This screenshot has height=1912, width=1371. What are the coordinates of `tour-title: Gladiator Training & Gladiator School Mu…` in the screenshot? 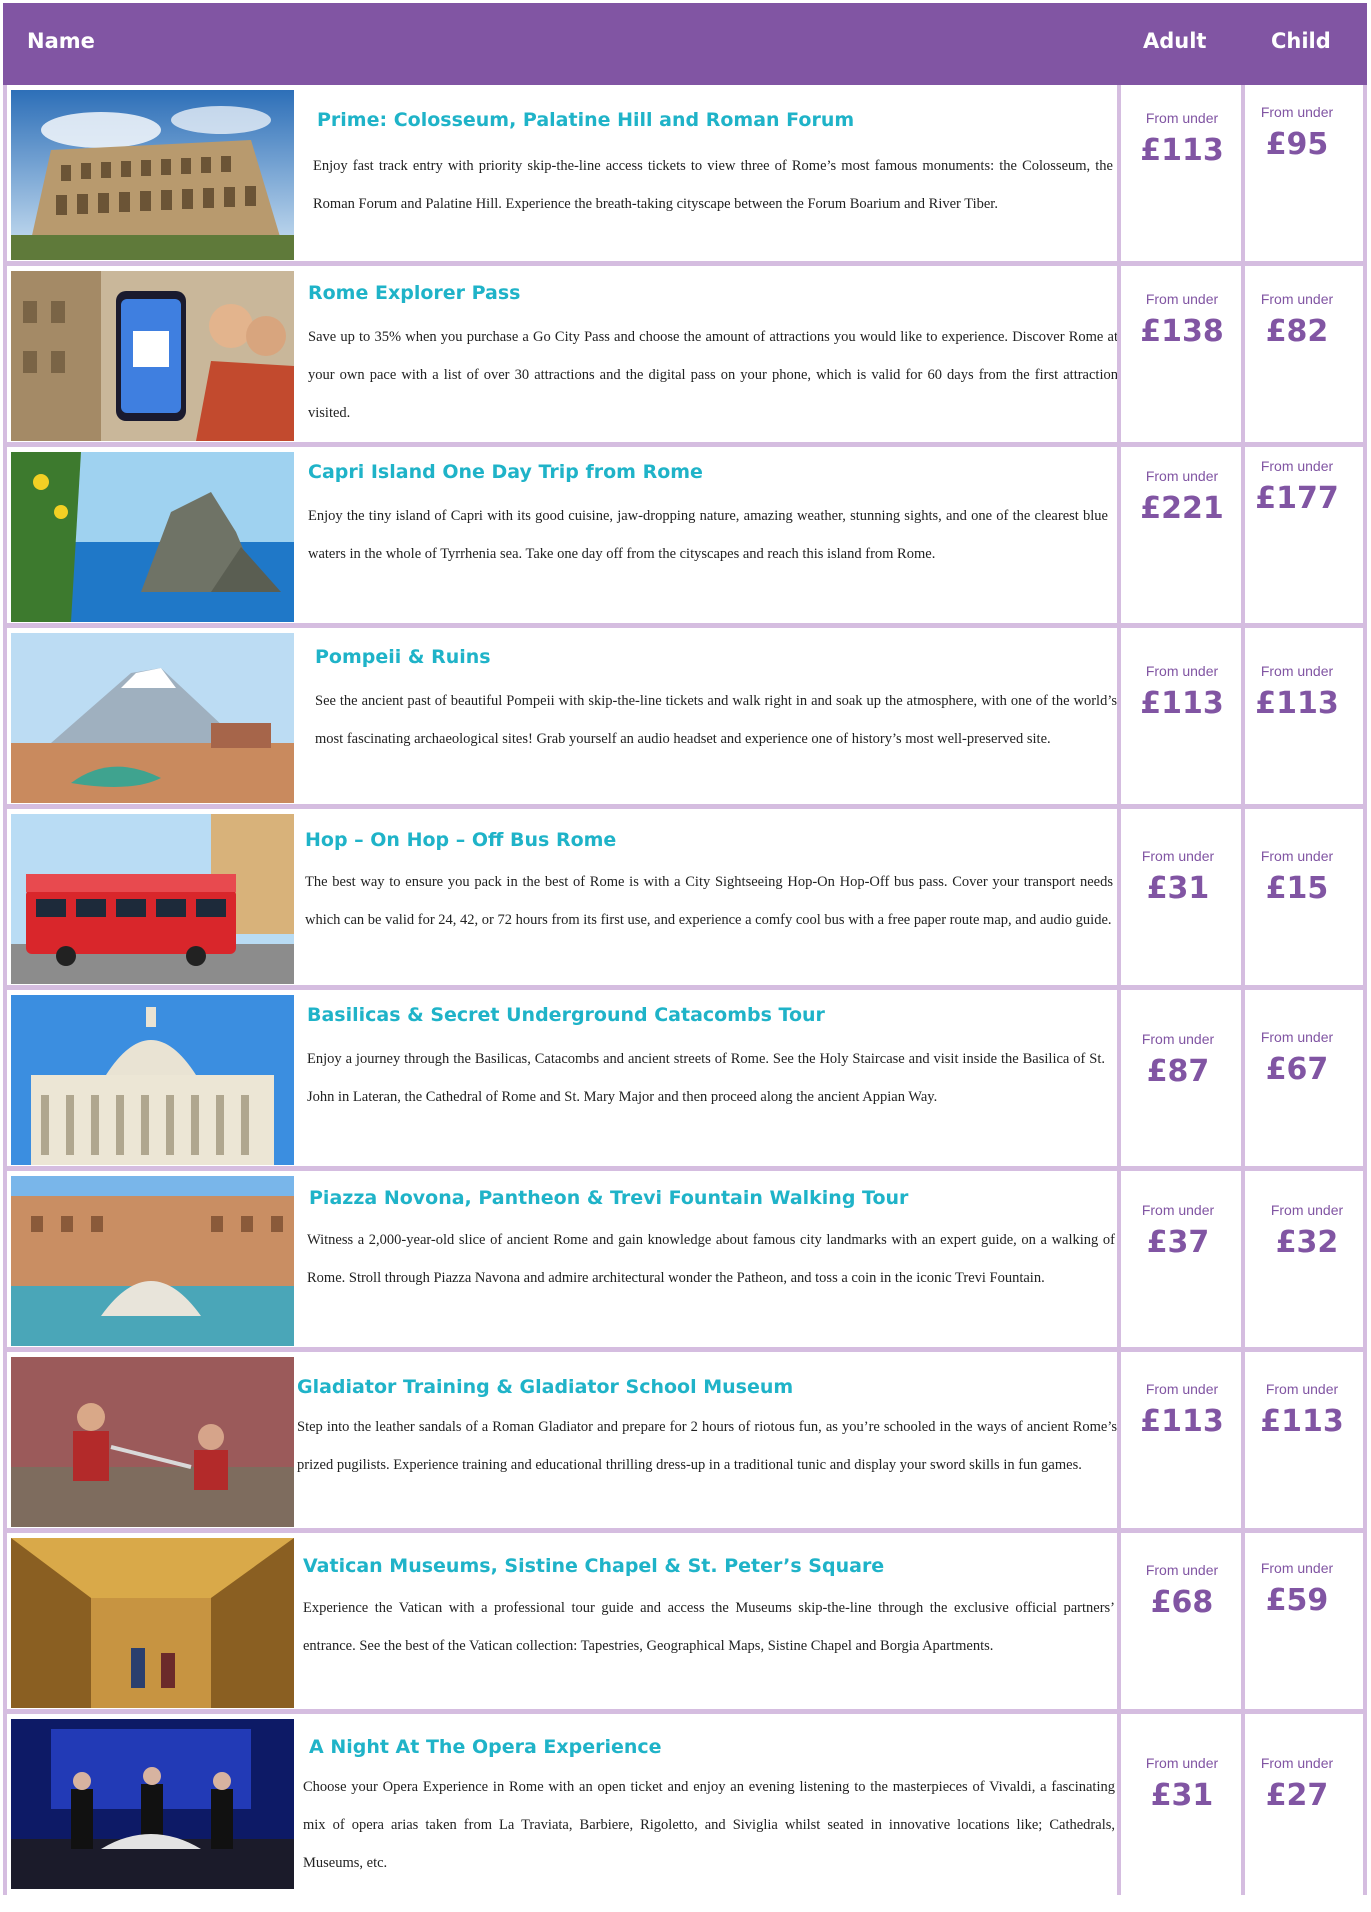 It's located at (545, 1387).